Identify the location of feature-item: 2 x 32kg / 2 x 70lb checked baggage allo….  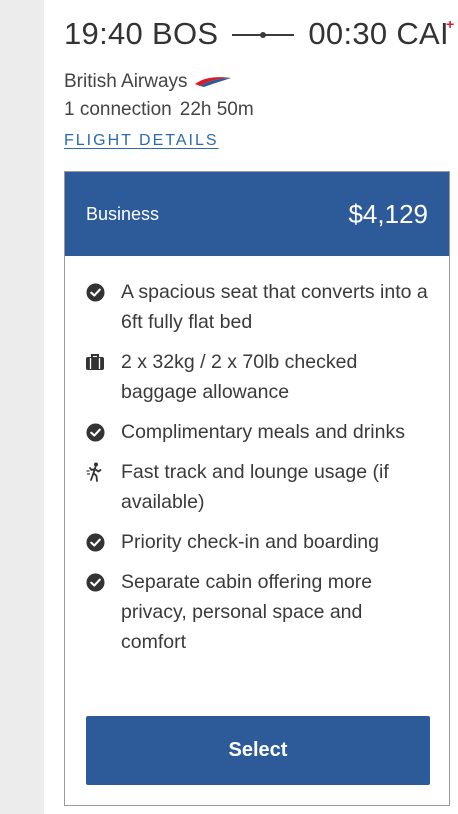
(257, 377).